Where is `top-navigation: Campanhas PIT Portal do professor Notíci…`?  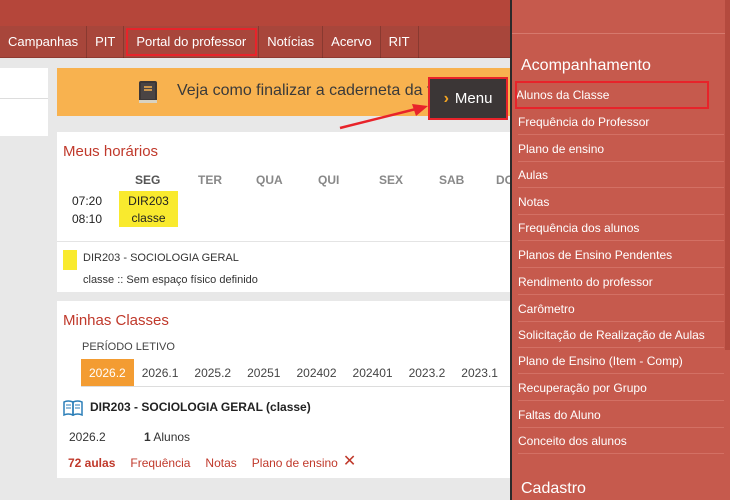
top-navigation: Campanhas PIT Portal do professor Notíci… is located at coordinates (256, 41).